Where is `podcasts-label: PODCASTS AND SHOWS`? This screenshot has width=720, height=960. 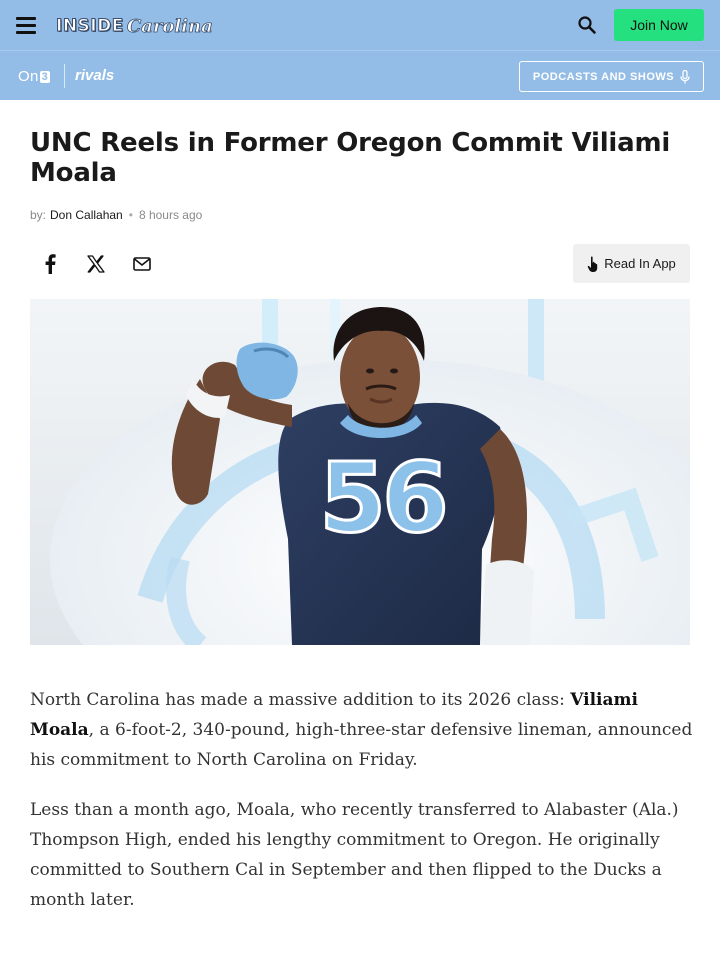
podcasts-label: PODCASTS AND SHOWS is located at coordinates (603, 76).